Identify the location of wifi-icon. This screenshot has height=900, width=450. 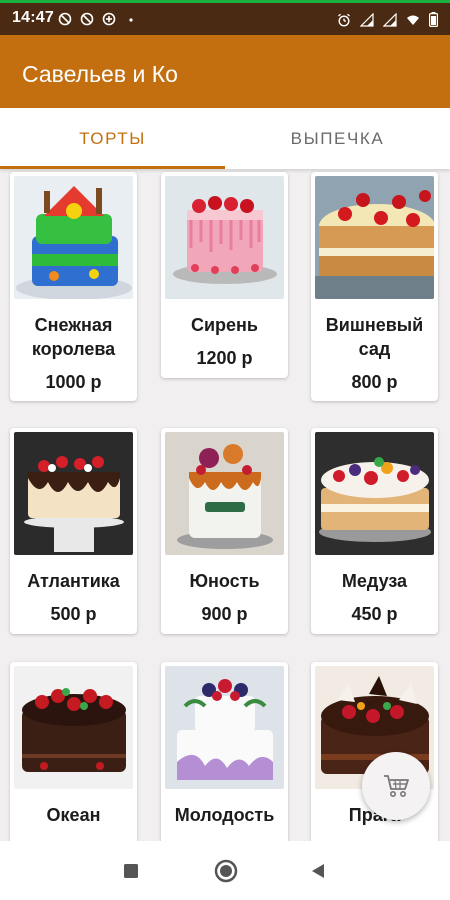
(413, 20).